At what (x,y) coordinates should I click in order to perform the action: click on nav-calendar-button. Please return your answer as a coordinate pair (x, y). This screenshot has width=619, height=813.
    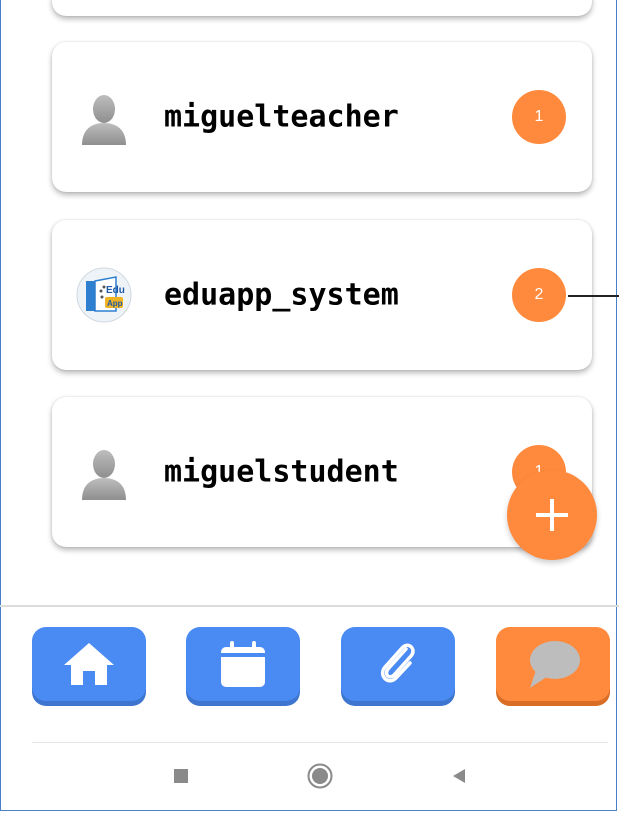
    Looking at the image, I should click on (243, 664).